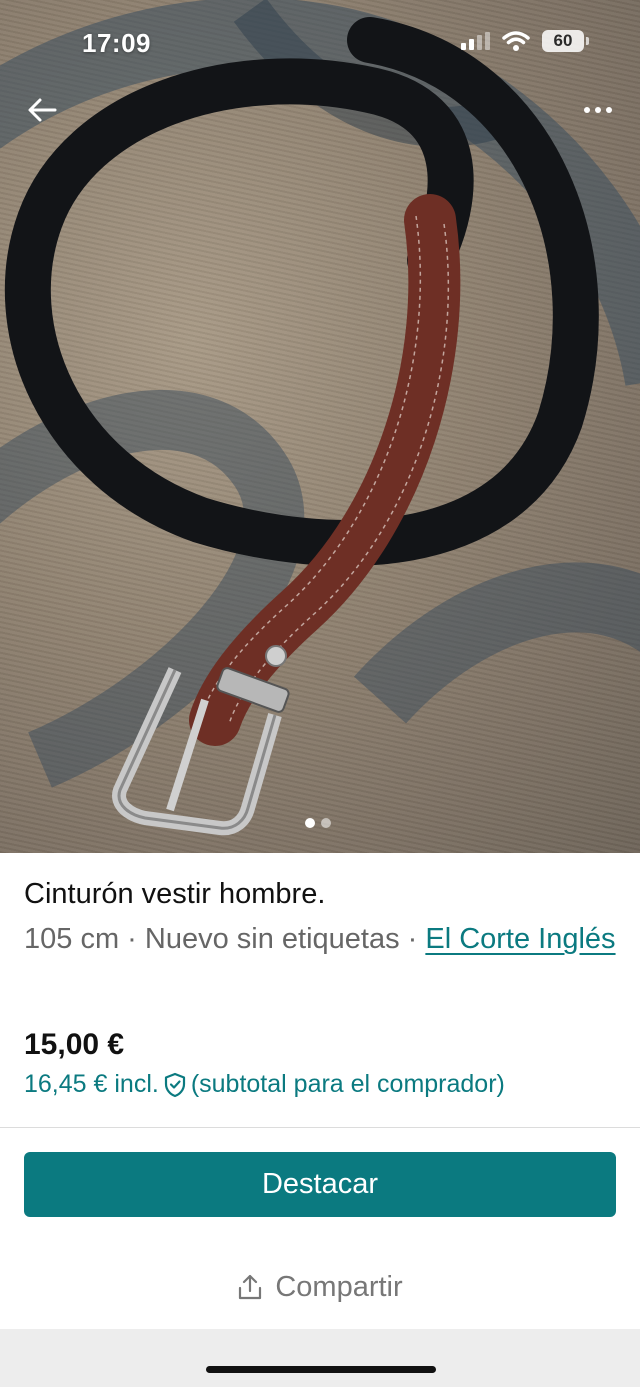 The image size is (640, 1387). I want to click on gallery-pagination, so click(318, 823).